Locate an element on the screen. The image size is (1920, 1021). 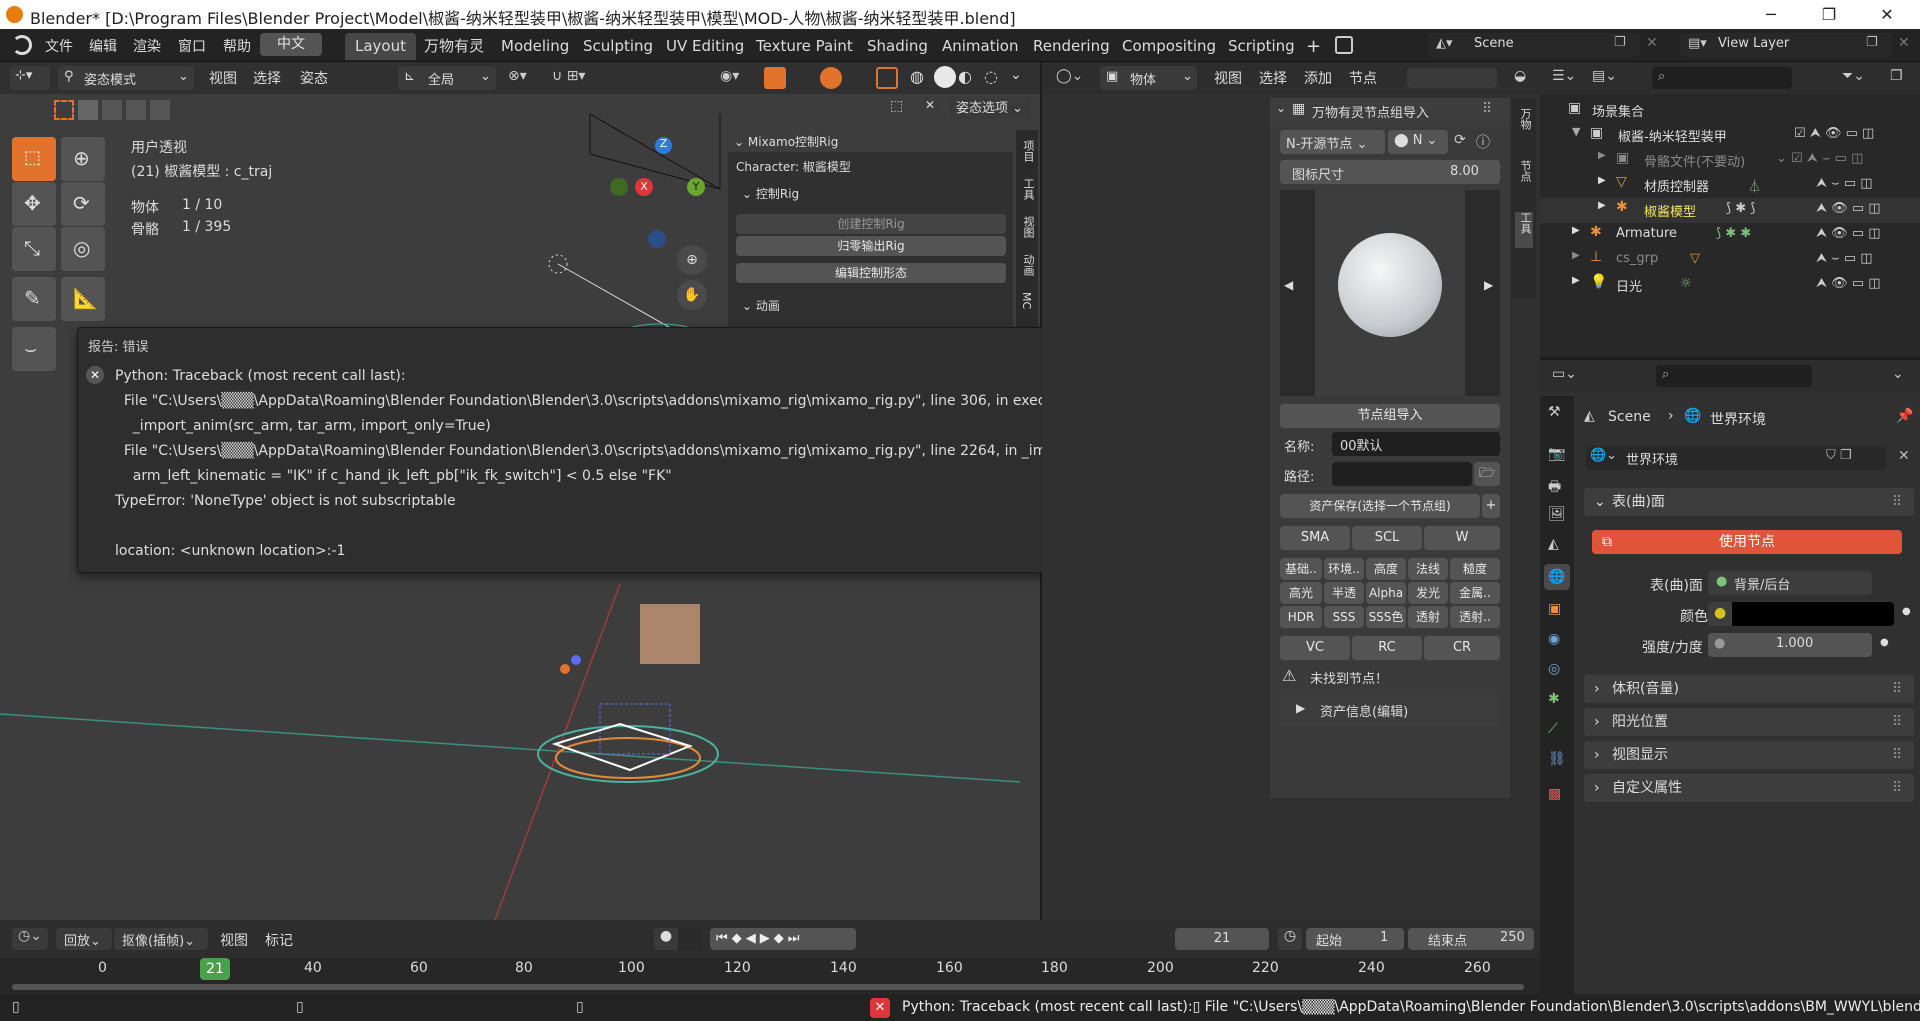
gizmo-toggle-icon is located at coordinates (775, 78).